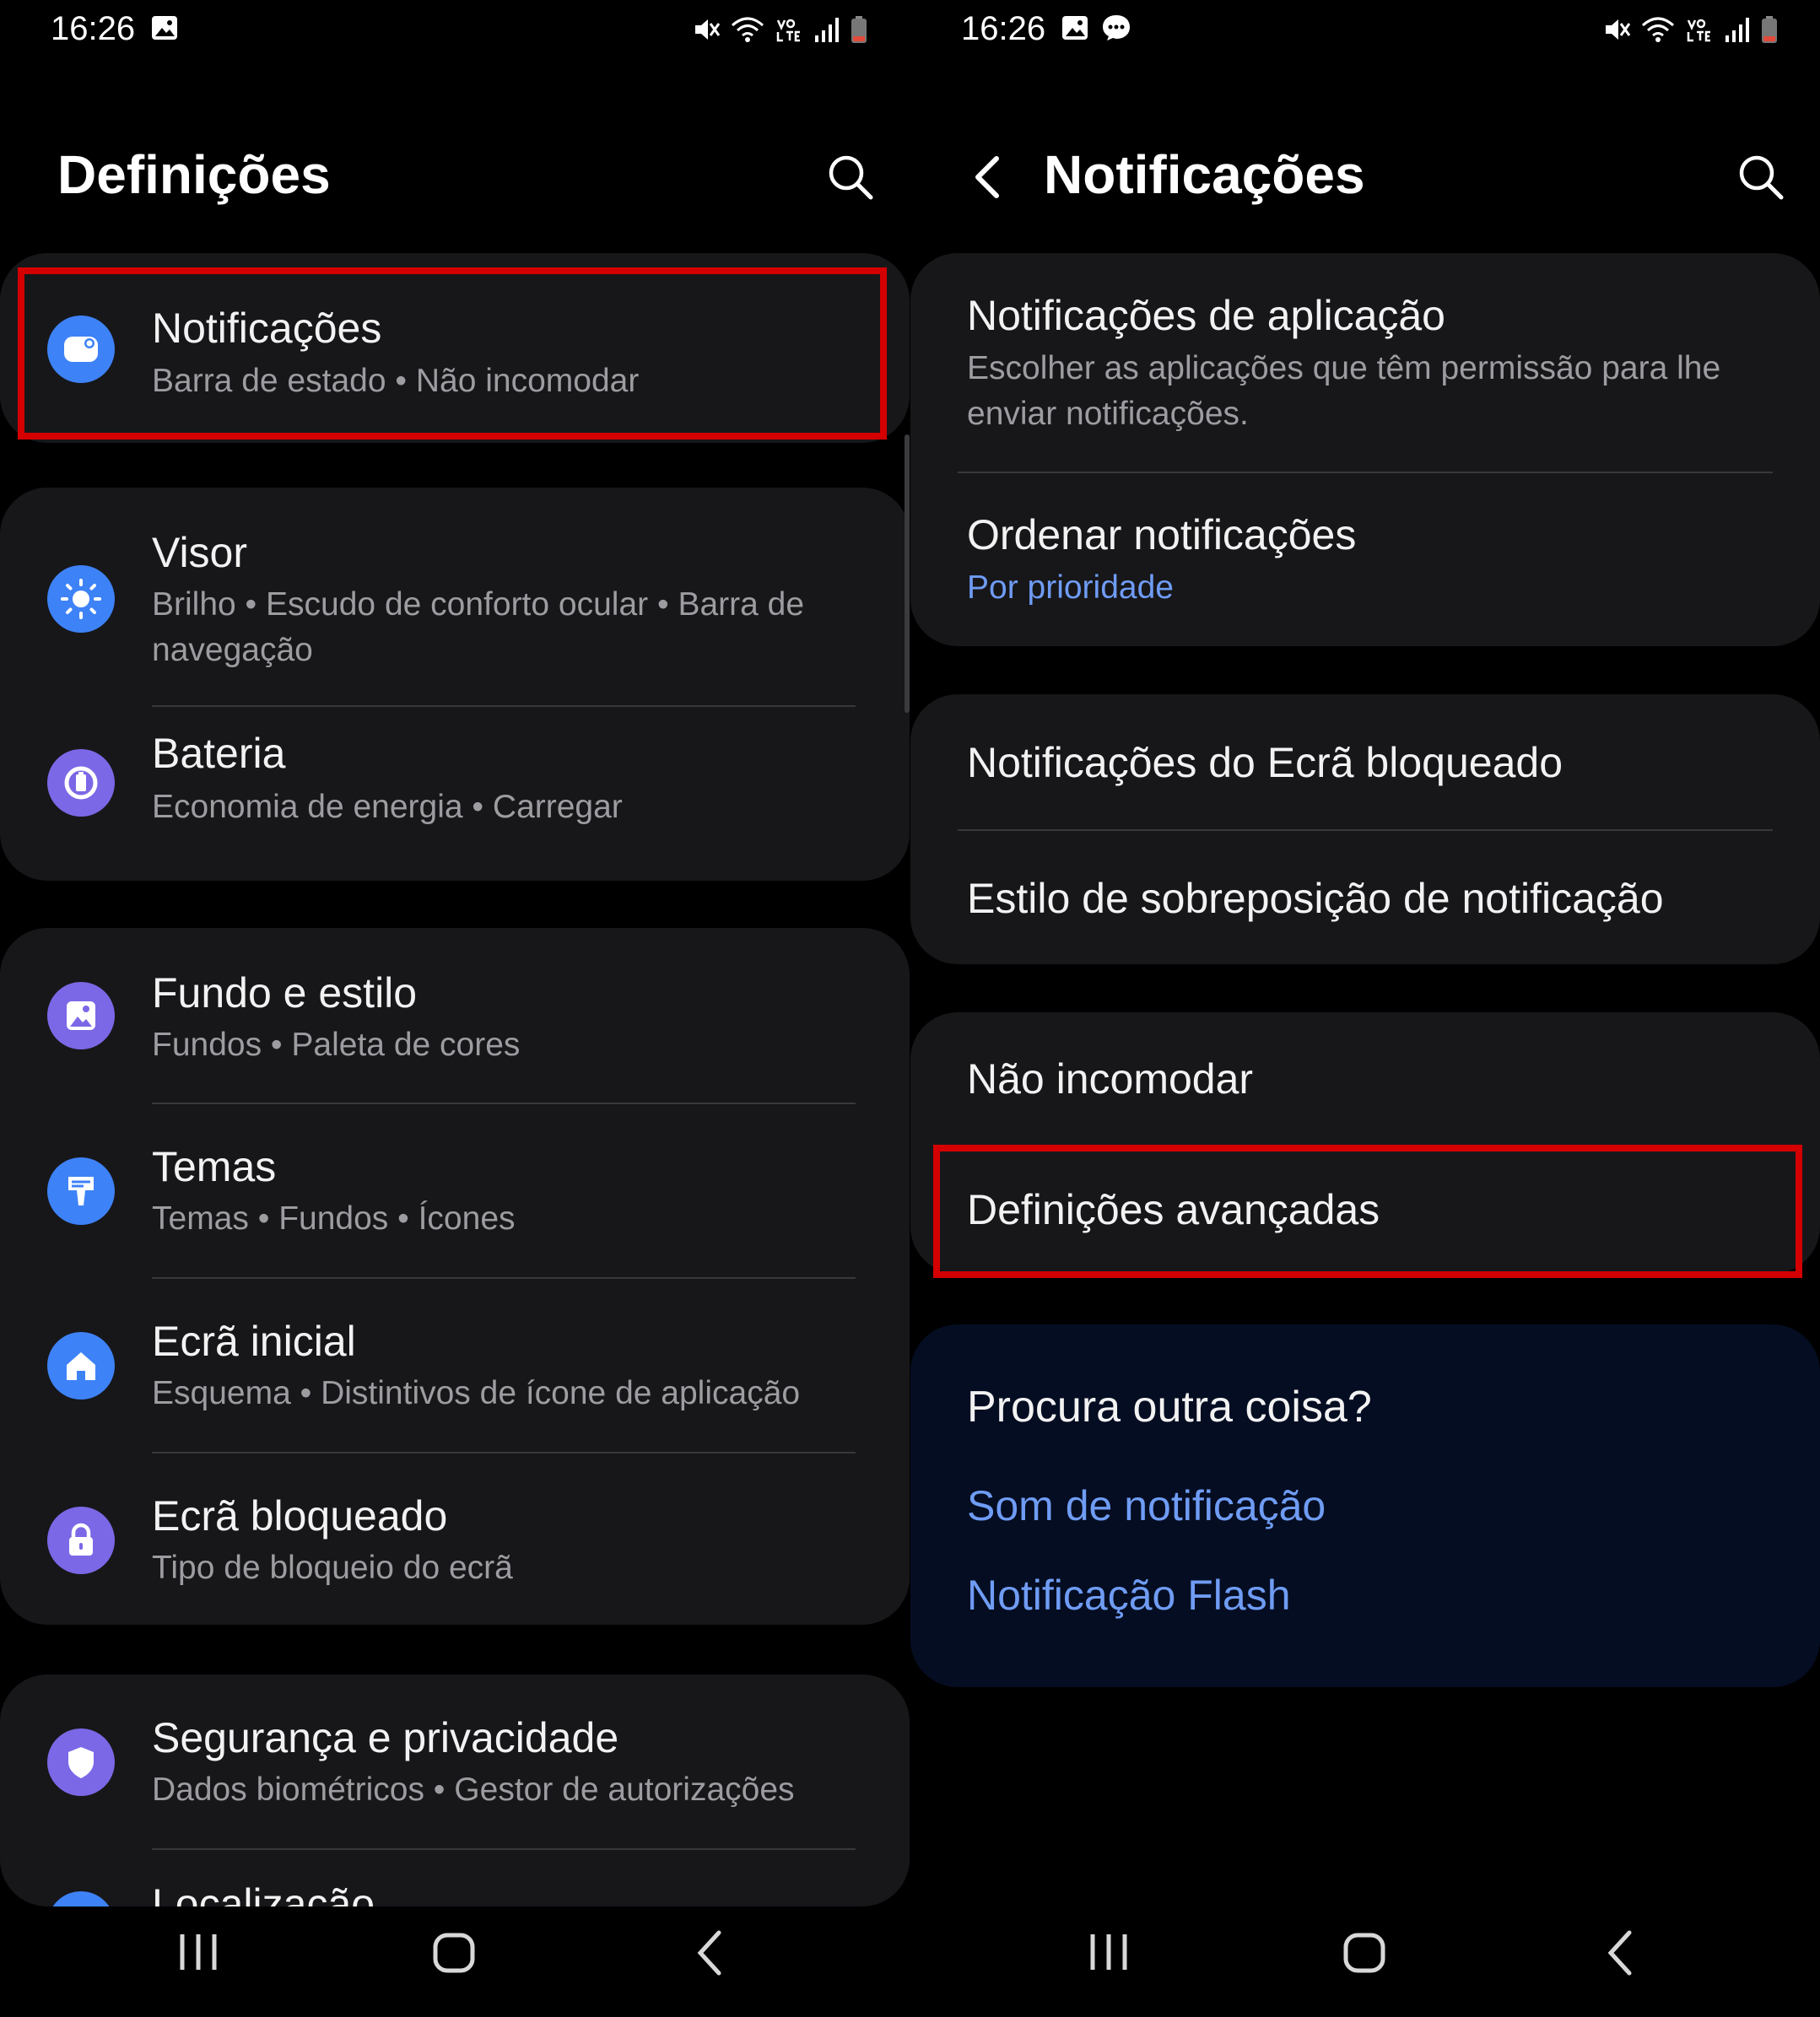 The height and width of the screenshot is (2017, 1820). I want to click on item-title: Segurança e privacidade, so click(385, 1737).